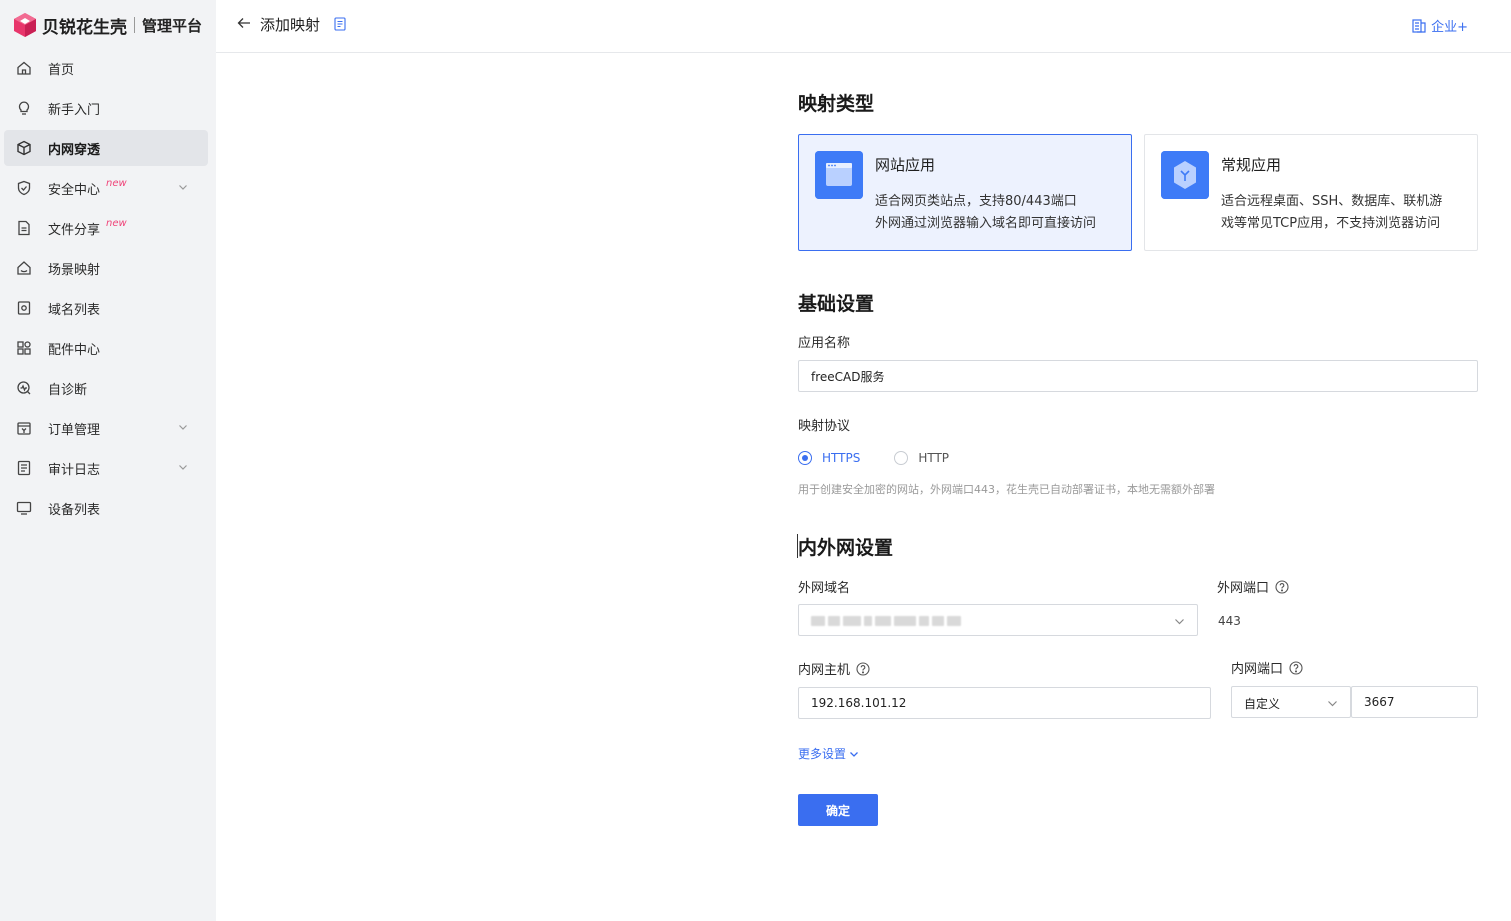  Describe the element at coordinates (74, 510) in the screenshot. I see `sidebar-item-label: 设备列表` at that location.